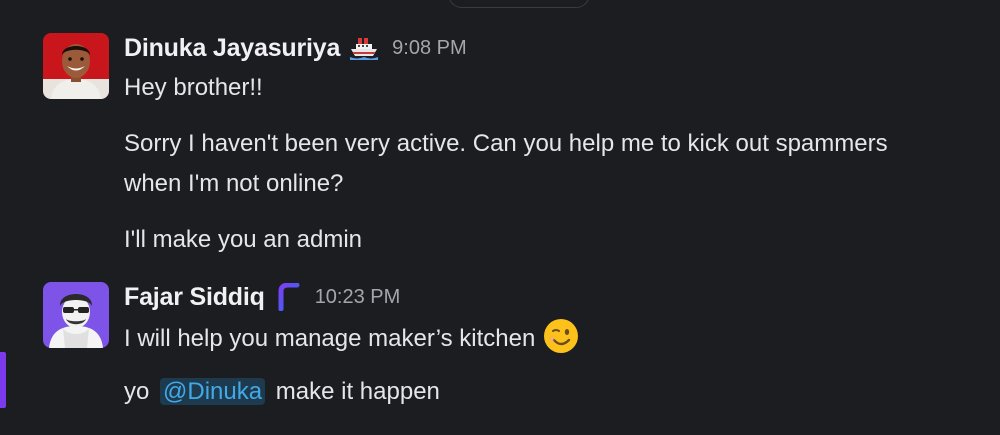  I want to click on user-mention: @Dinuka, so click(213, 391).